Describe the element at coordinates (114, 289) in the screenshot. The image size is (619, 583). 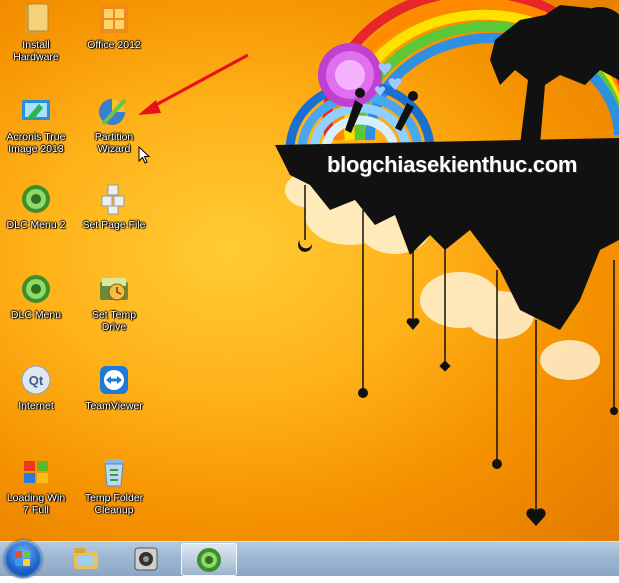
I see `temp-drive-icon` at that location.